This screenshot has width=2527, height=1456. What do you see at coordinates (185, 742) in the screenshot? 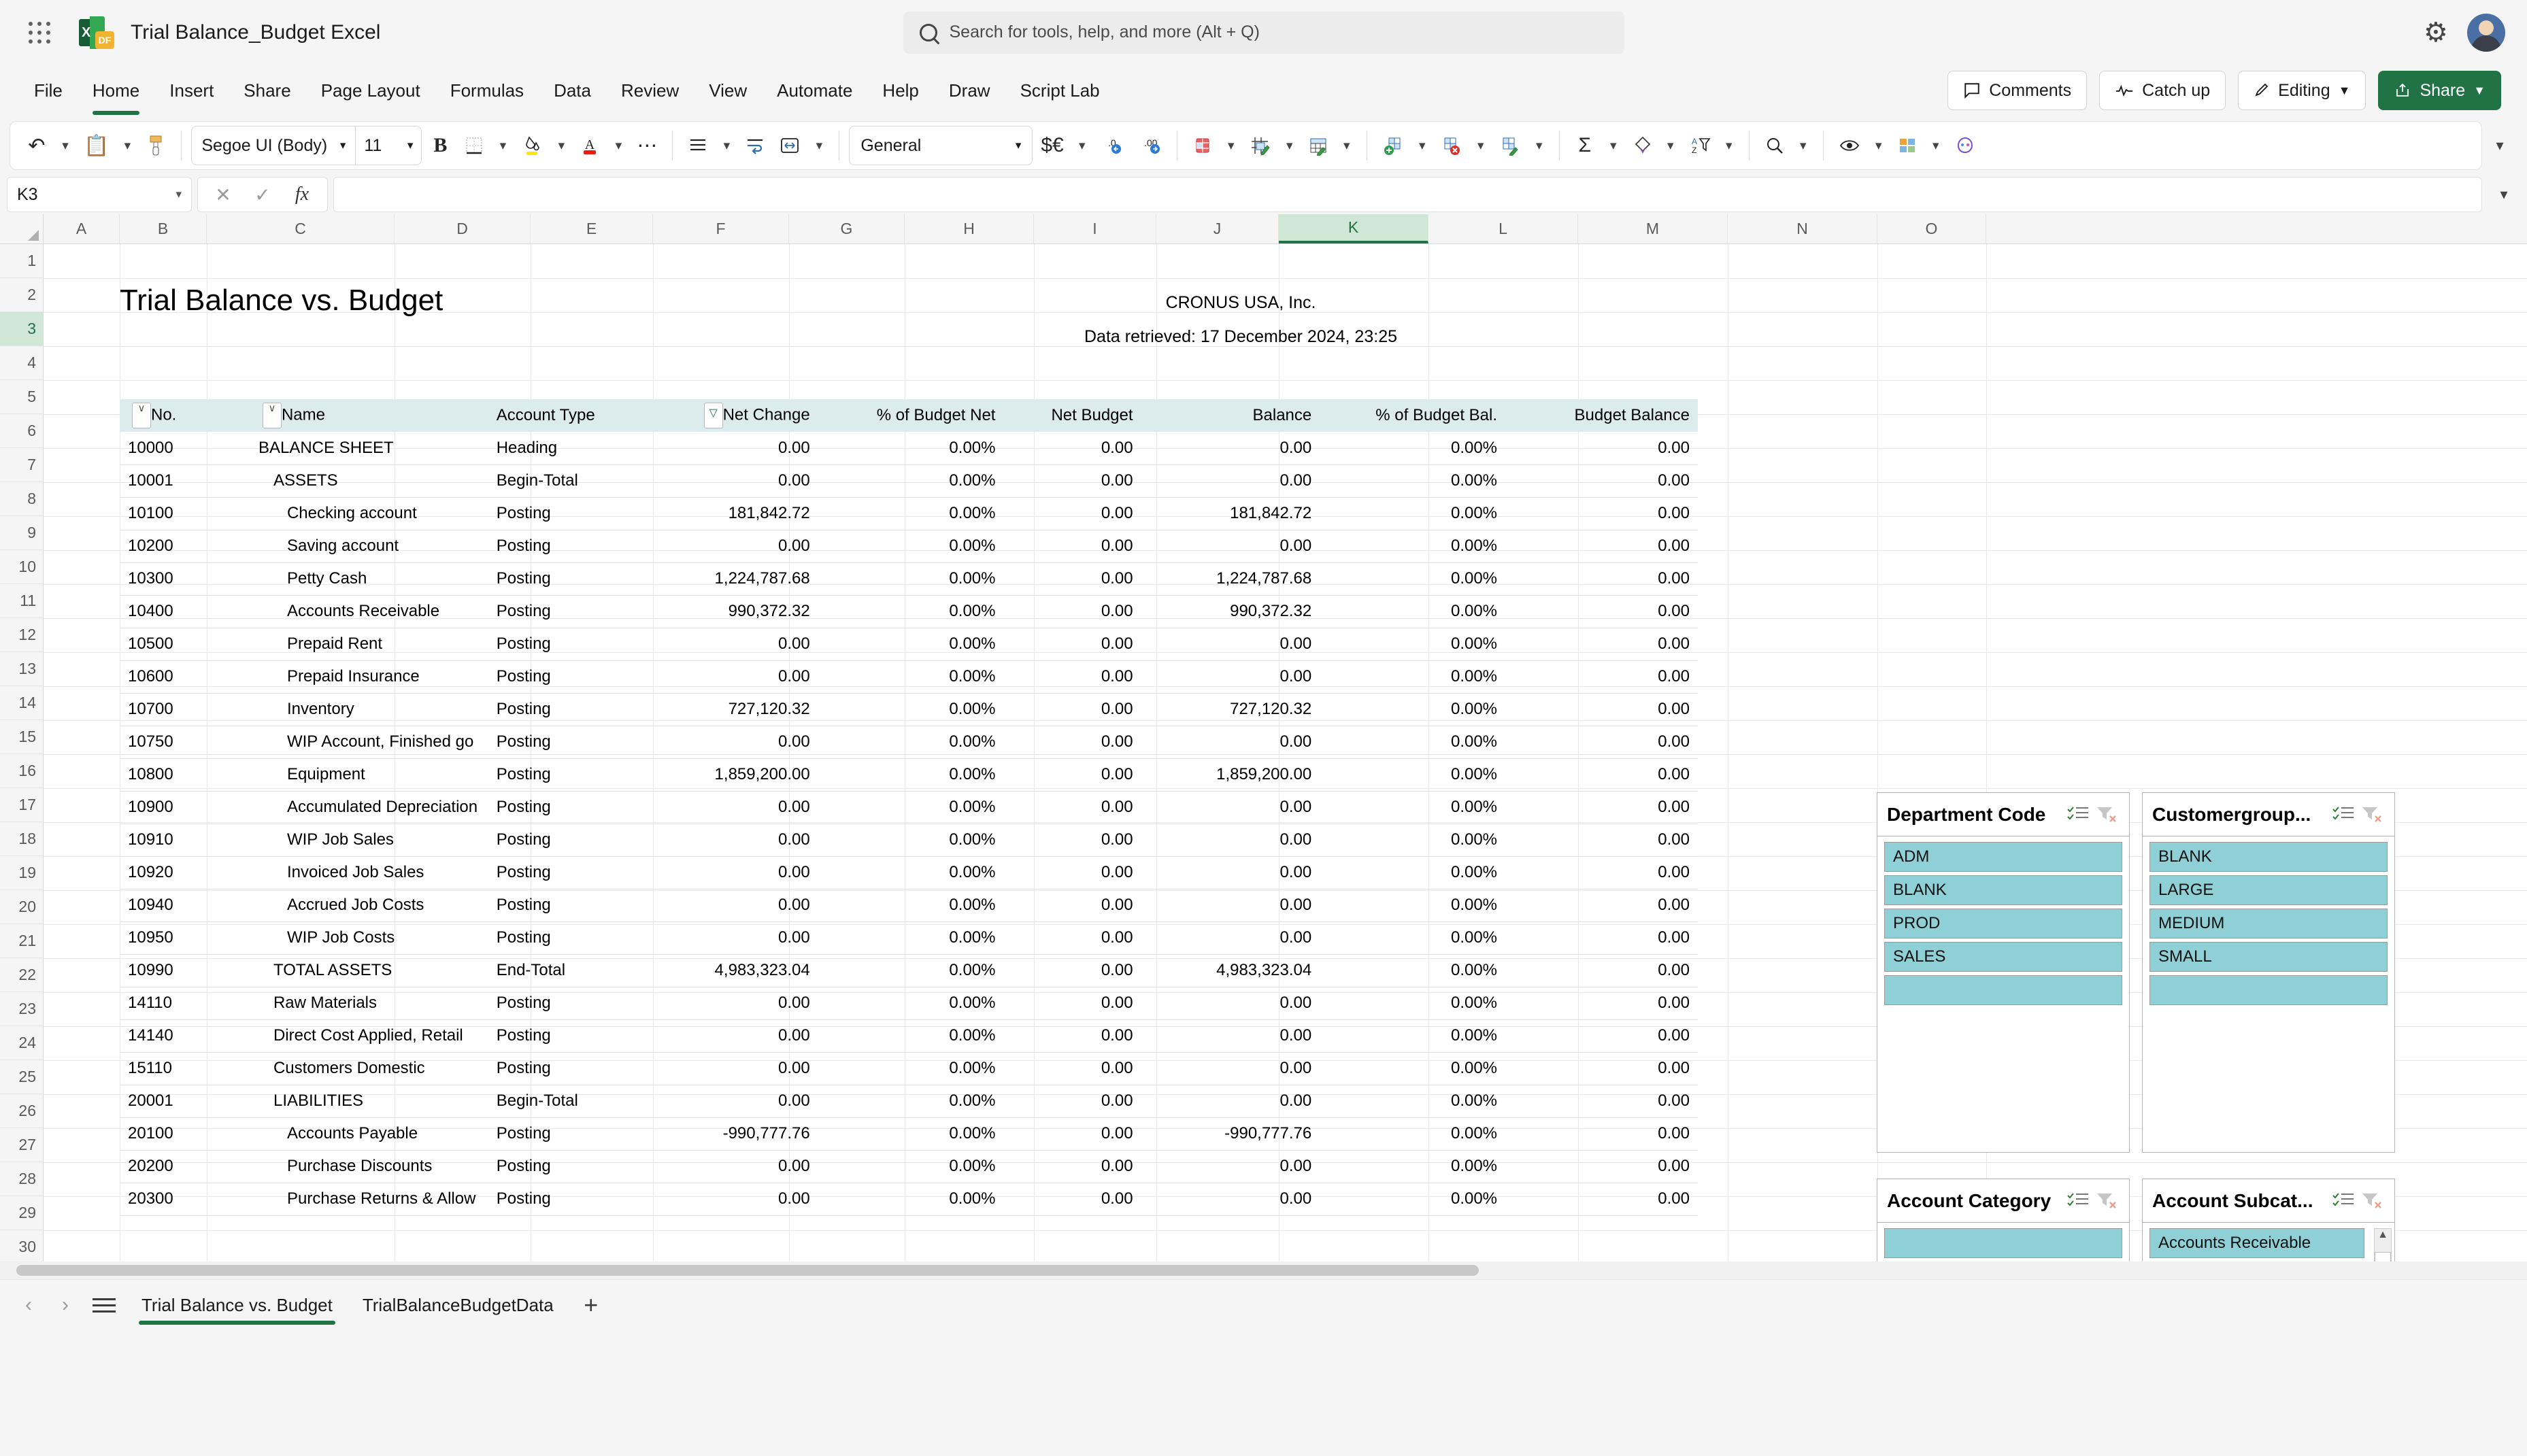
I see `table-cell-no: 10750` at bounding box center [185, 742].